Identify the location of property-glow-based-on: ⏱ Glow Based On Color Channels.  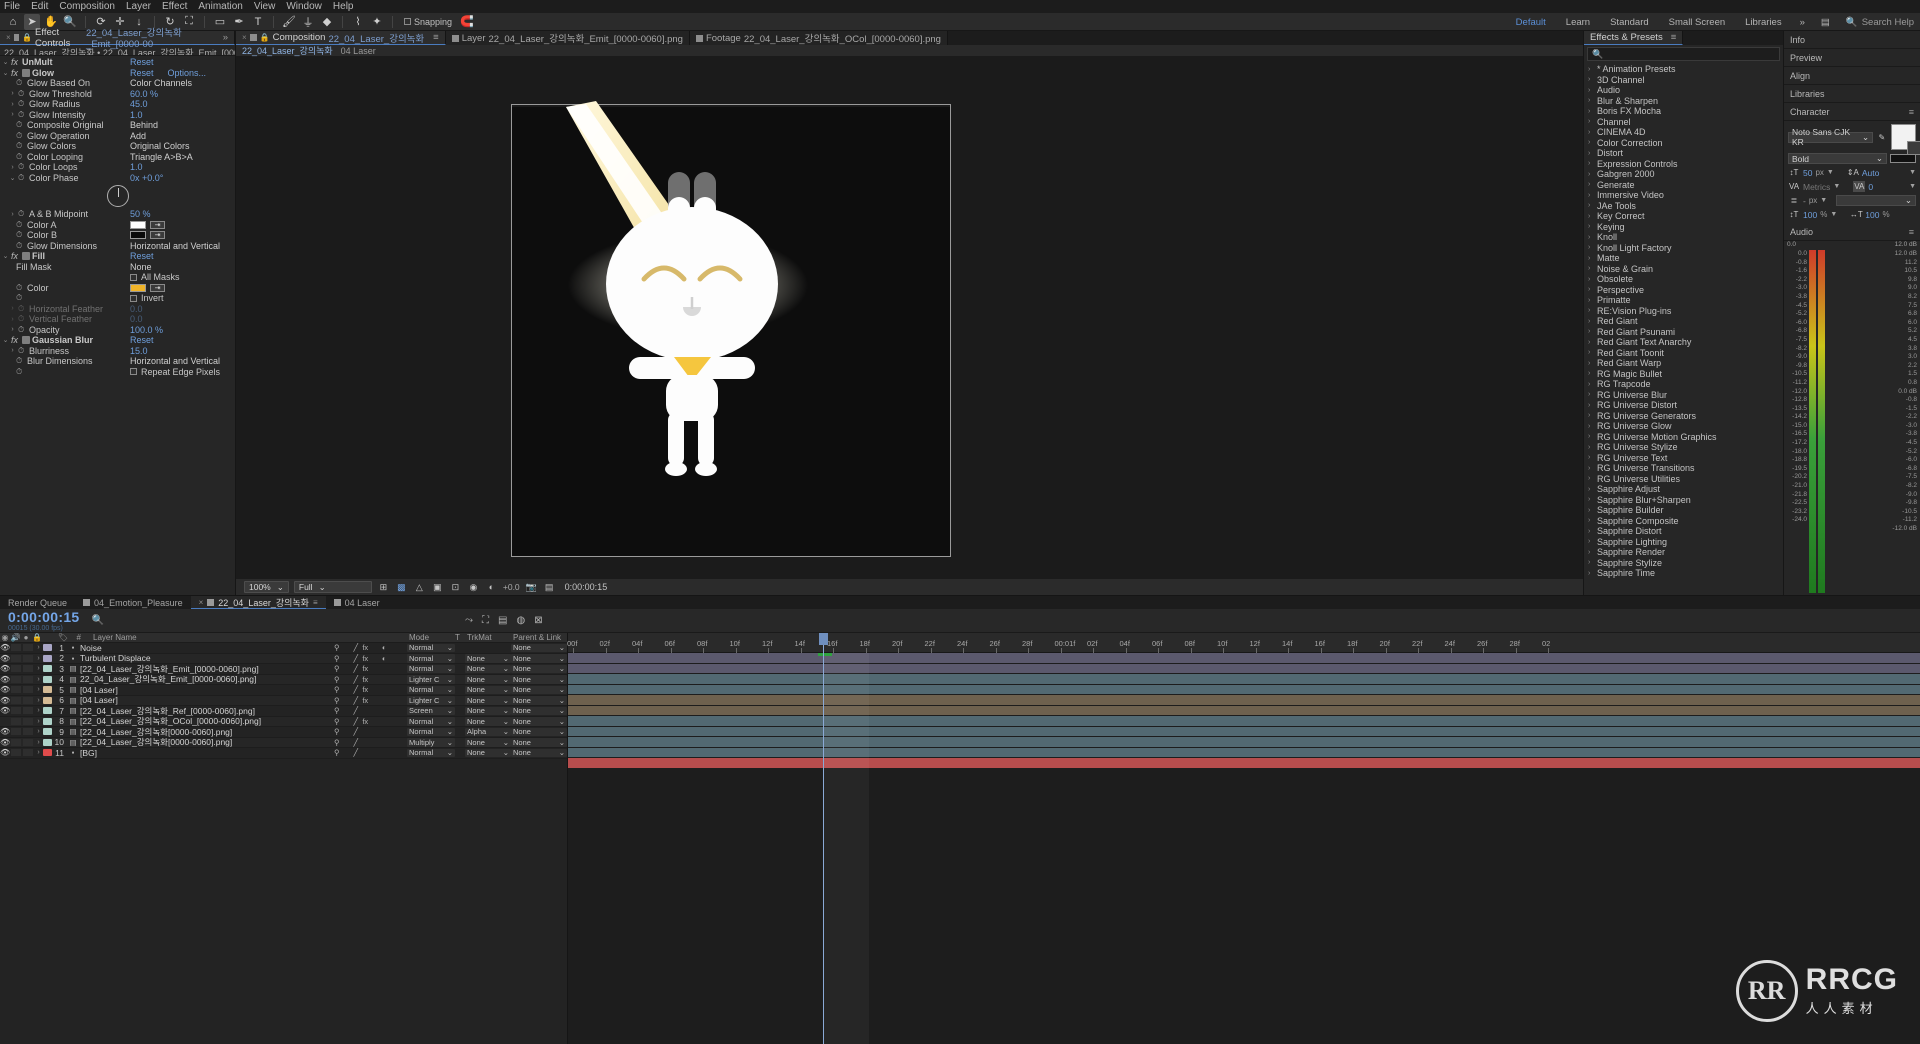
(117, 83).